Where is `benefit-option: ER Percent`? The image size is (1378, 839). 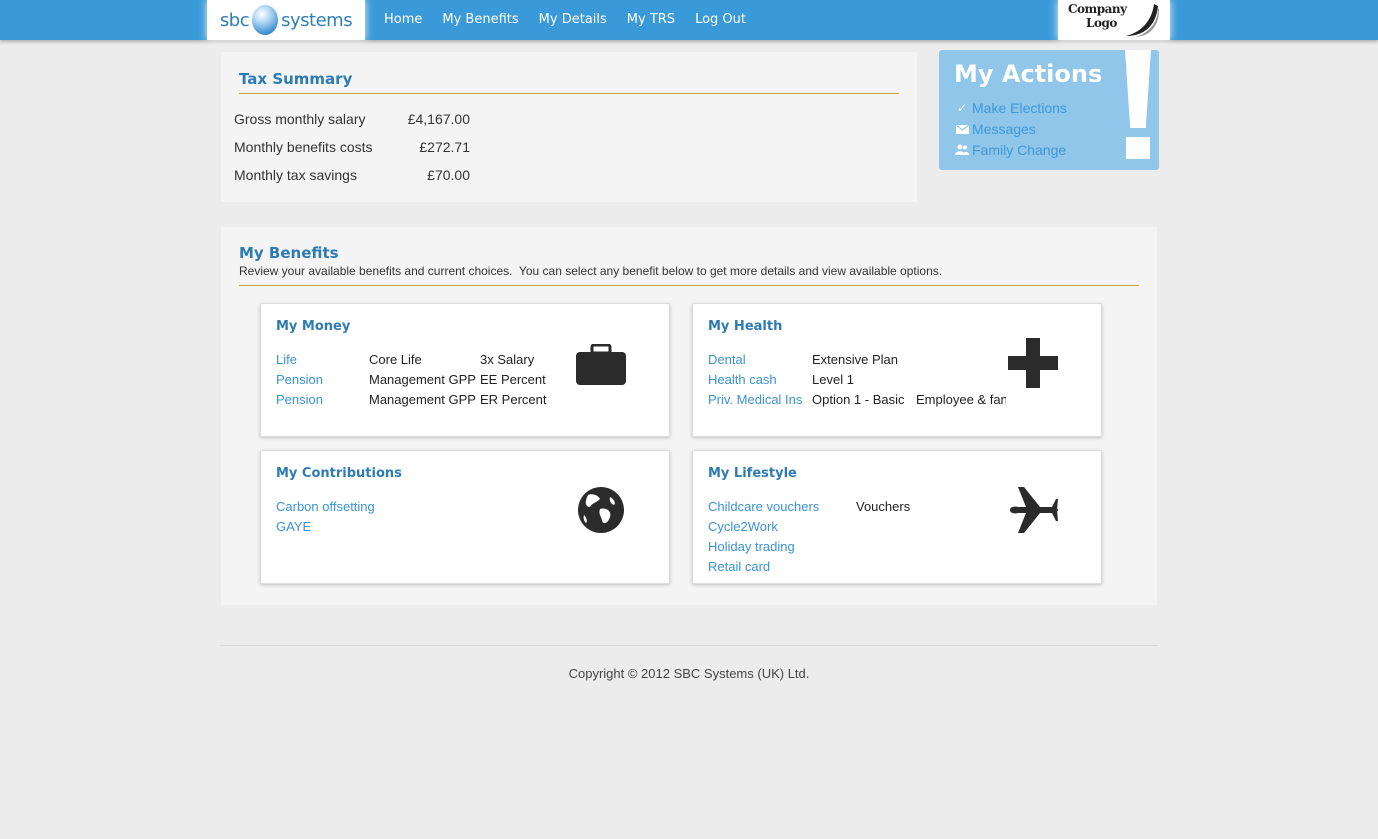
benefit-option: ER Percent is located at coordinates (513, 399).